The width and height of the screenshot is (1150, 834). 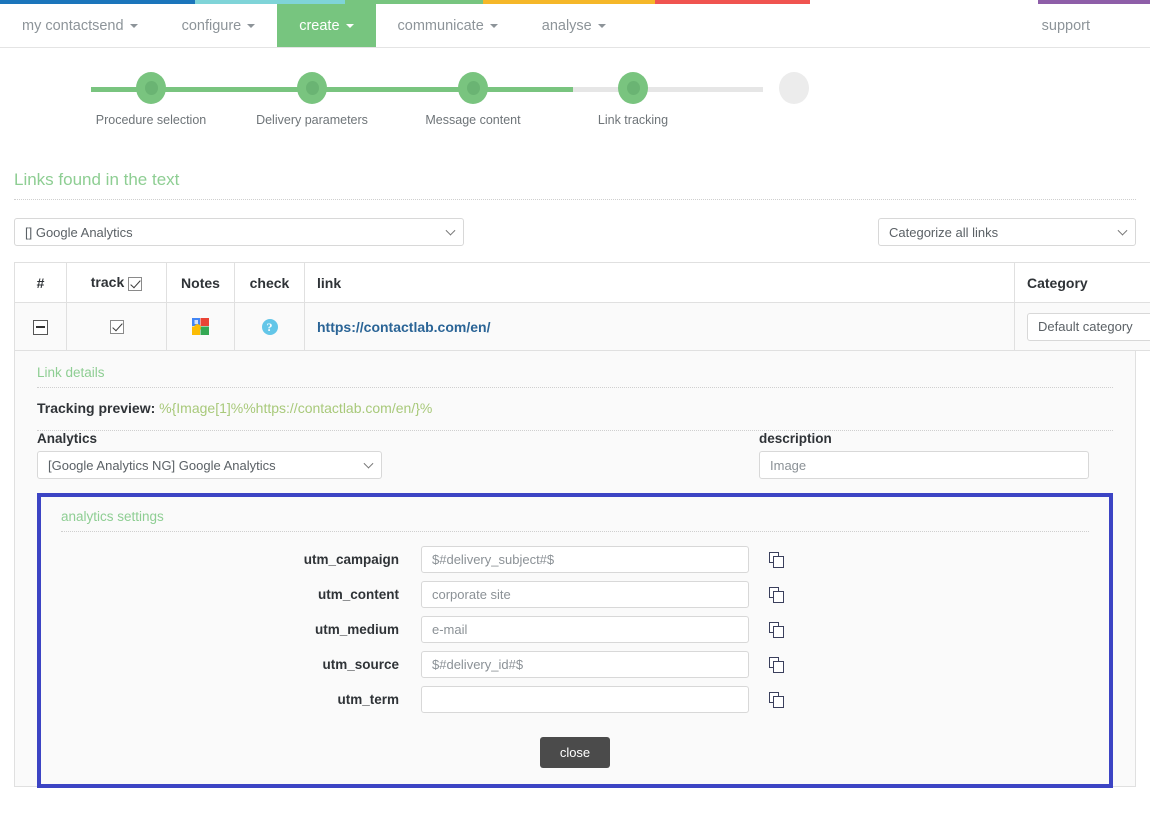 What do you see at coordinates (659, 282) in the screenshot?
I see `header-link: link` at bounding box center [659, 282].